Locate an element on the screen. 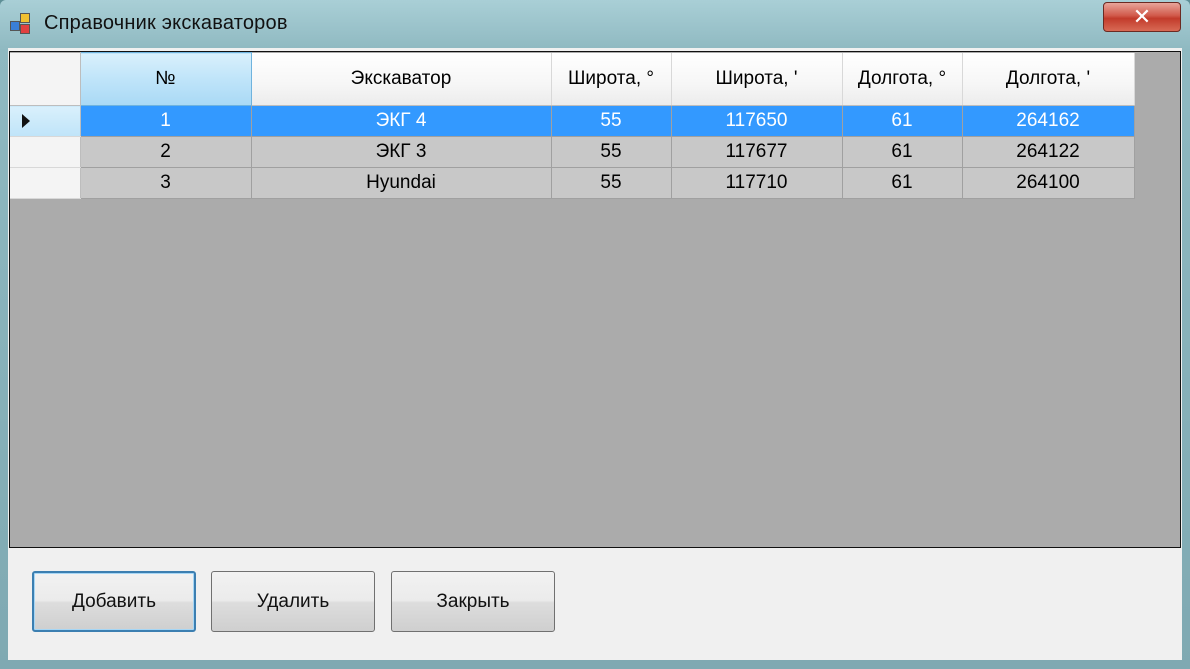 This screenshot has width=1190, height=669. cell-longitude-minutes: 264122 is located at coordinates (1048, 152).